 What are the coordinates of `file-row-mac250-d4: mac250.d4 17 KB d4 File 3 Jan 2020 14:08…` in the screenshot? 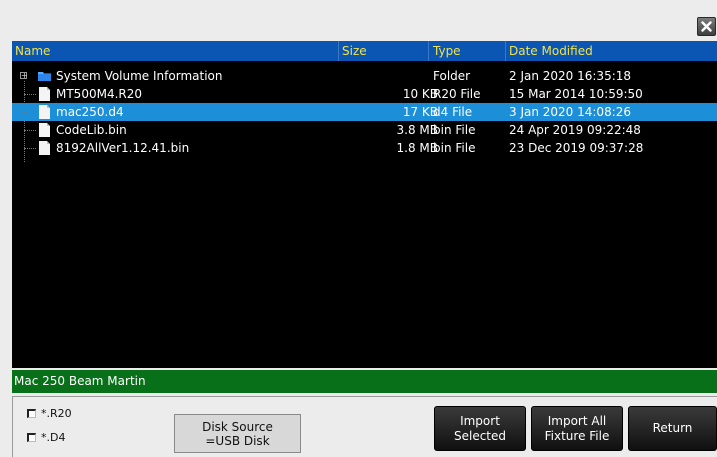 It's located at (364, 112).